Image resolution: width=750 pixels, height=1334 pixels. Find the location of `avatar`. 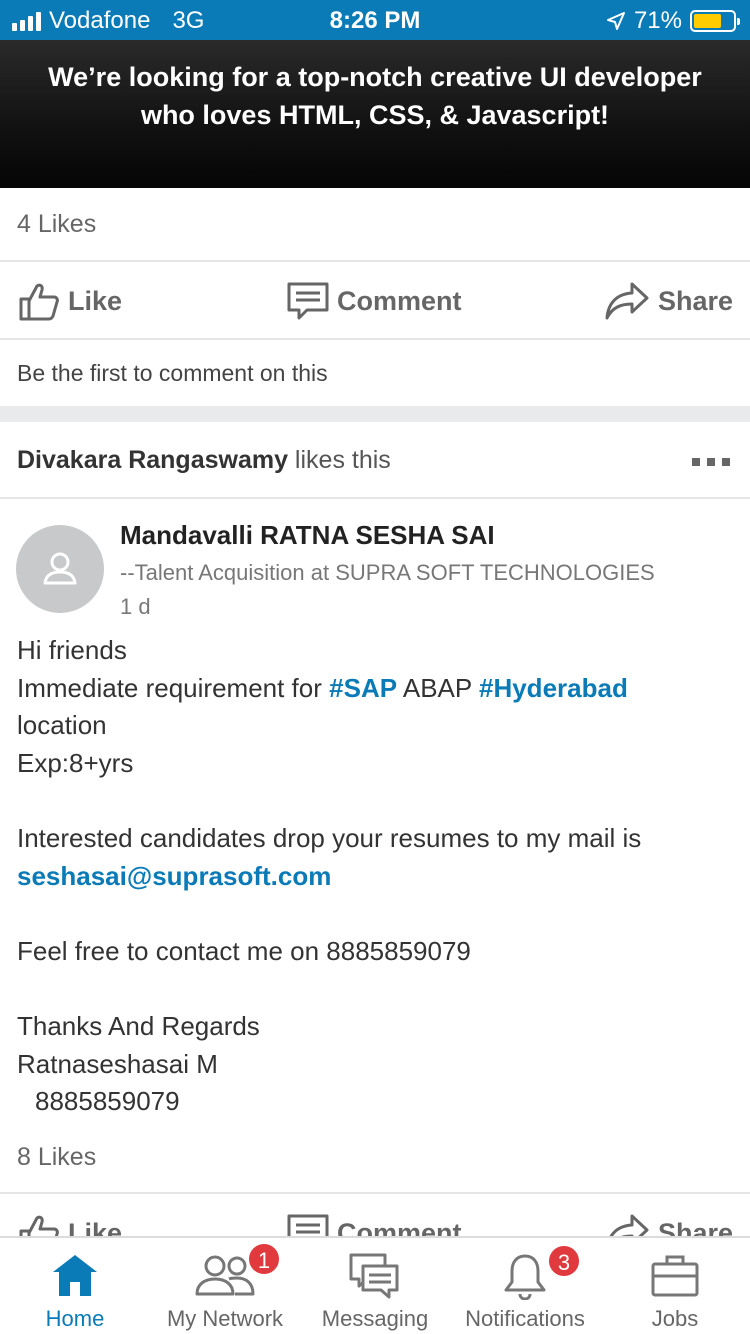

avatar is located at coordinates (60, 569).